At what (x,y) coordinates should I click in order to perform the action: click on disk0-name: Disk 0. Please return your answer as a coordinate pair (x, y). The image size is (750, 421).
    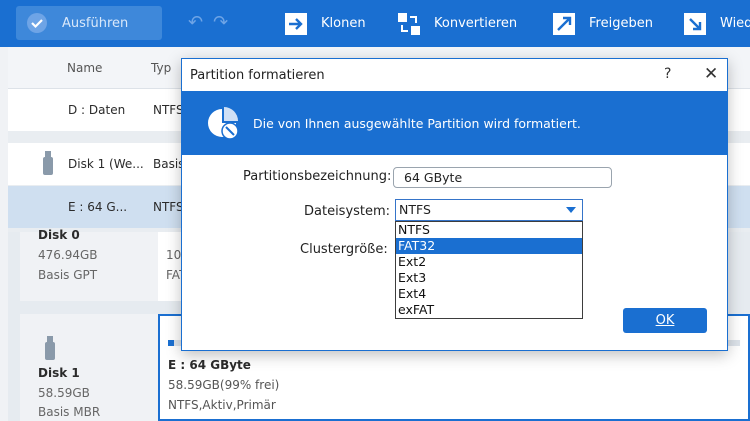
    Looking at the image, I should click on (59, 235).